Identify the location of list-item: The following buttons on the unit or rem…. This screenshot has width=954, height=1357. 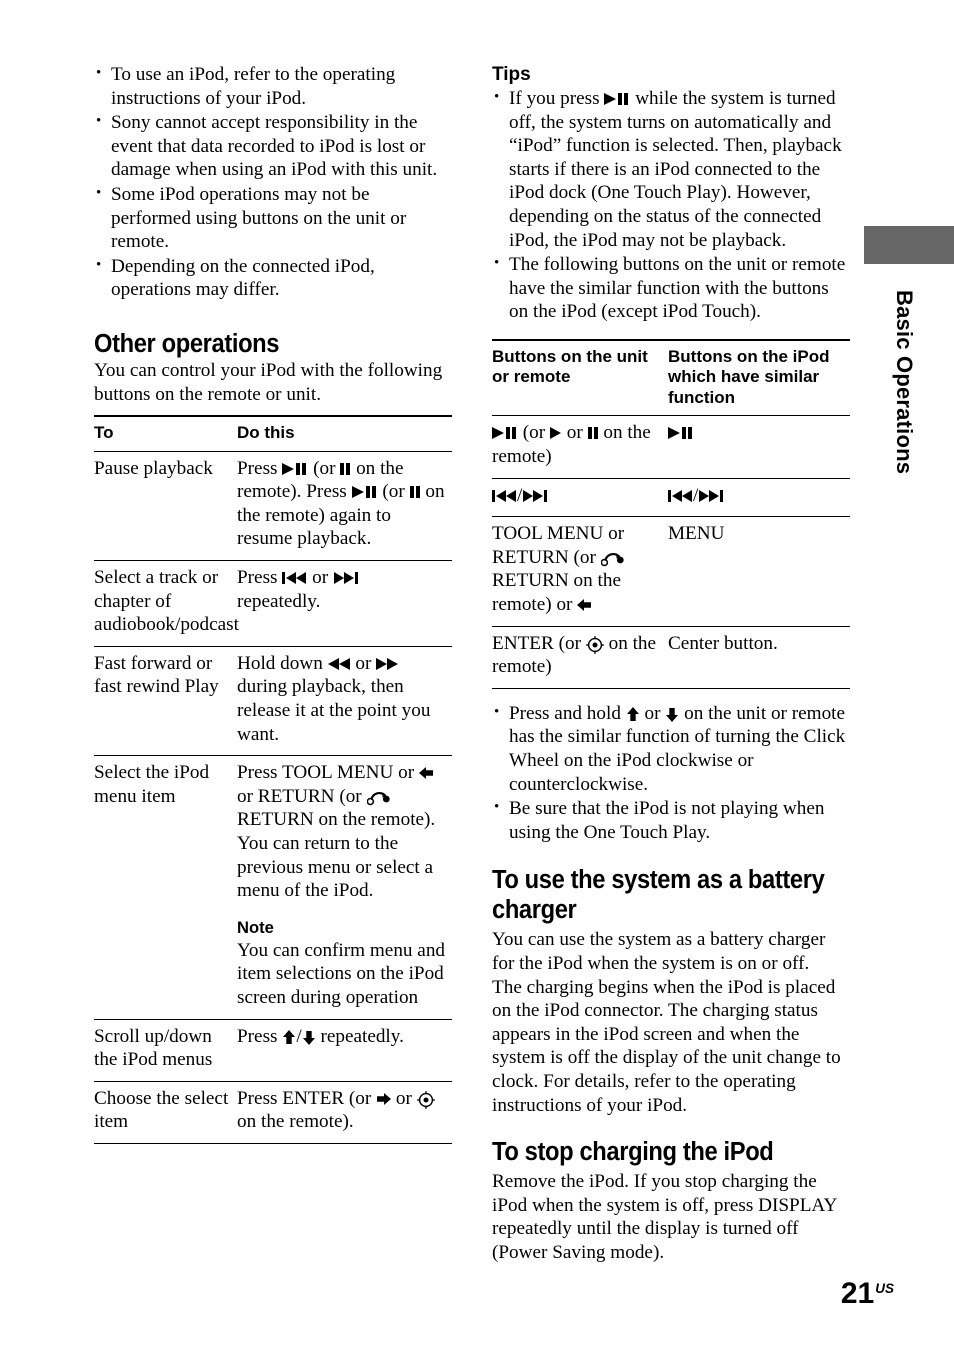
(671, 288).